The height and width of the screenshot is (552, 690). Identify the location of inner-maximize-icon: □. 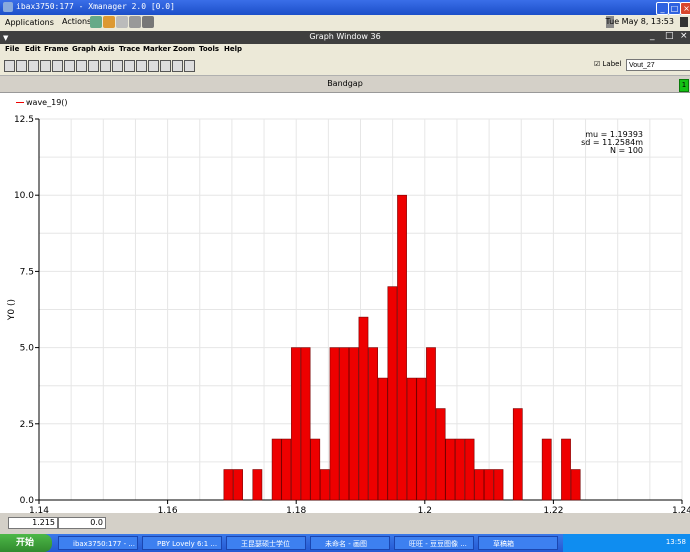
(669, 36).